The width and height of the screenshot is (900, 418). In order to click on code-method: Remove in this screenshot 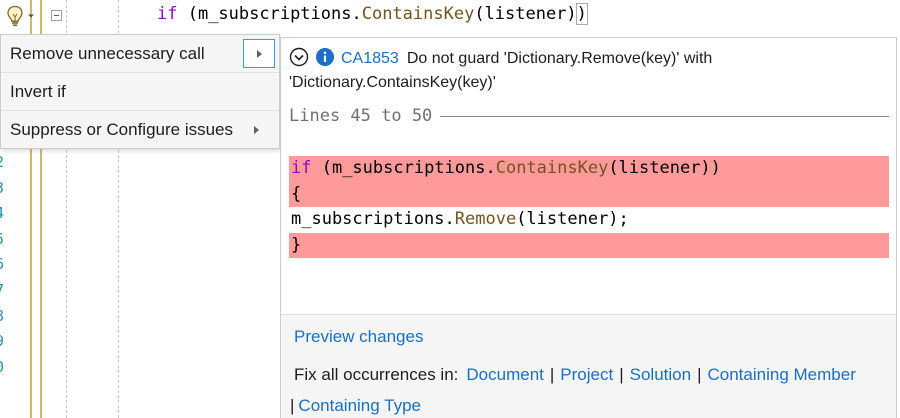, I will do `click(485, 219)`.